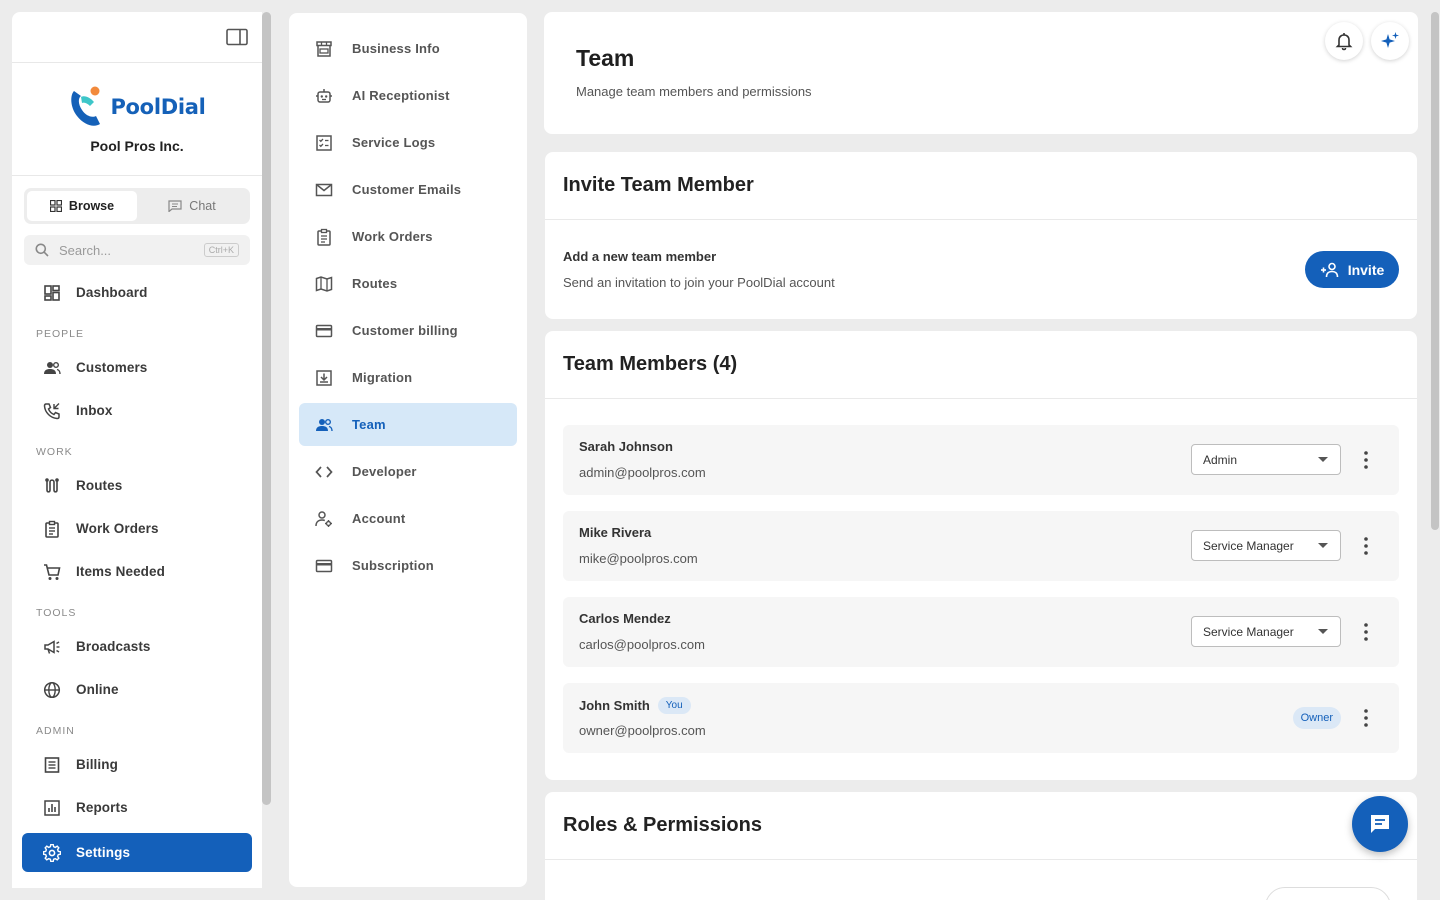 This screenshot has height=900, width=1440. Describe the element at coordinates (605, 58) in the screenshot. I see `page-title: Team` at that location.